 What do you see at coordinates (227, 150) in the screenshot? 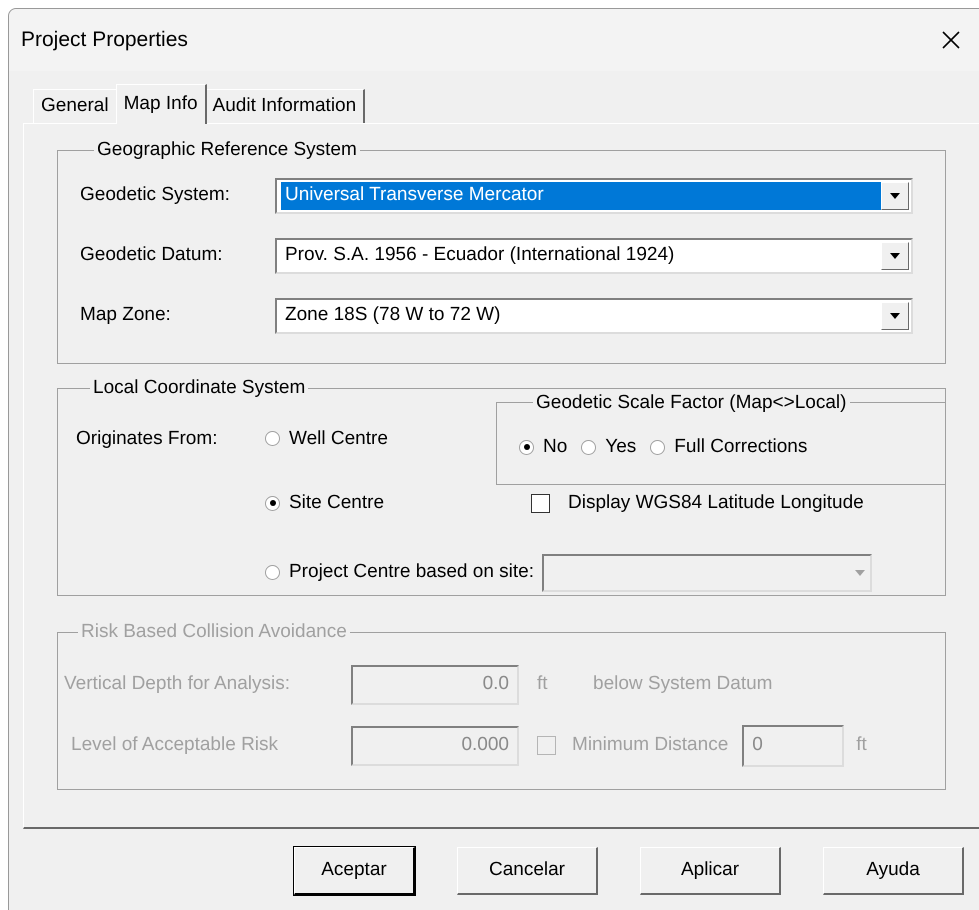
I see `group-title: Geographic Reference System` at bounding box center [227, 150].